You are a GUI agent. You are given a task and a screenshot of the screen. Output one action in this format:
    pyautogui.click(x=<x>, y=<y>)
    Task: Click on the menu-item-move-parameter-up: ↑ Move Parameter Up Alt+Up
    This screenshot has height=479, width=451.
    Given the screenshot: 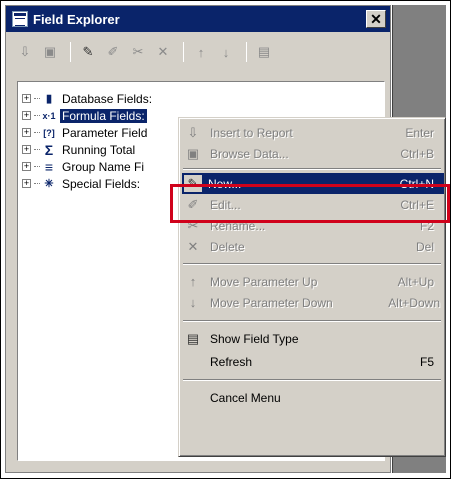 What is the action you would take?
    pyautogui.click(x=313, y=281)
    